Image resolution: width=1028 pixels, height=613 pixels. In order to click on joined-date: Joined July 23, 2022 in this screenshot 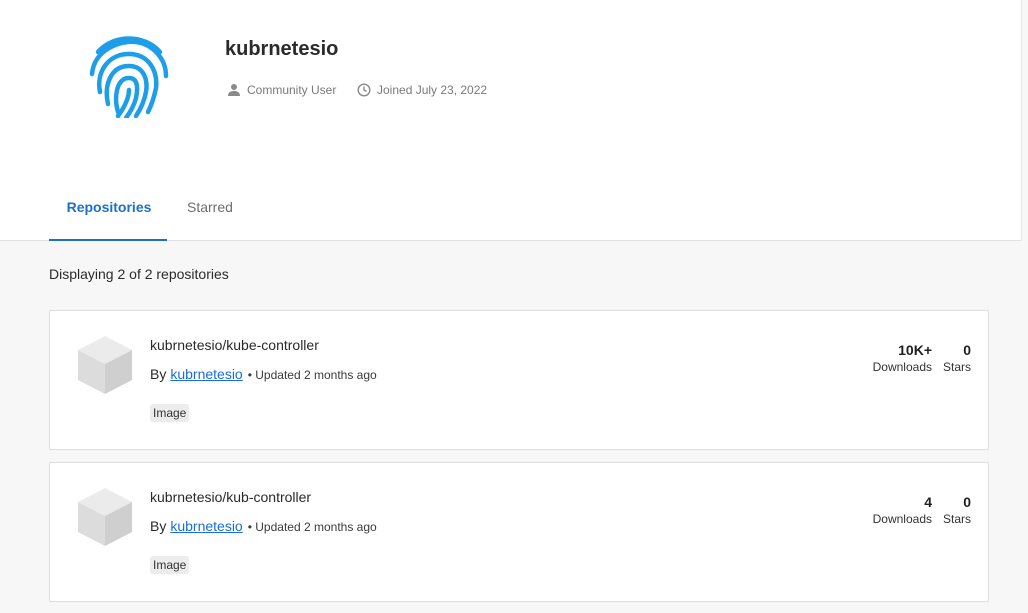, I will do `click(422, 90)`.